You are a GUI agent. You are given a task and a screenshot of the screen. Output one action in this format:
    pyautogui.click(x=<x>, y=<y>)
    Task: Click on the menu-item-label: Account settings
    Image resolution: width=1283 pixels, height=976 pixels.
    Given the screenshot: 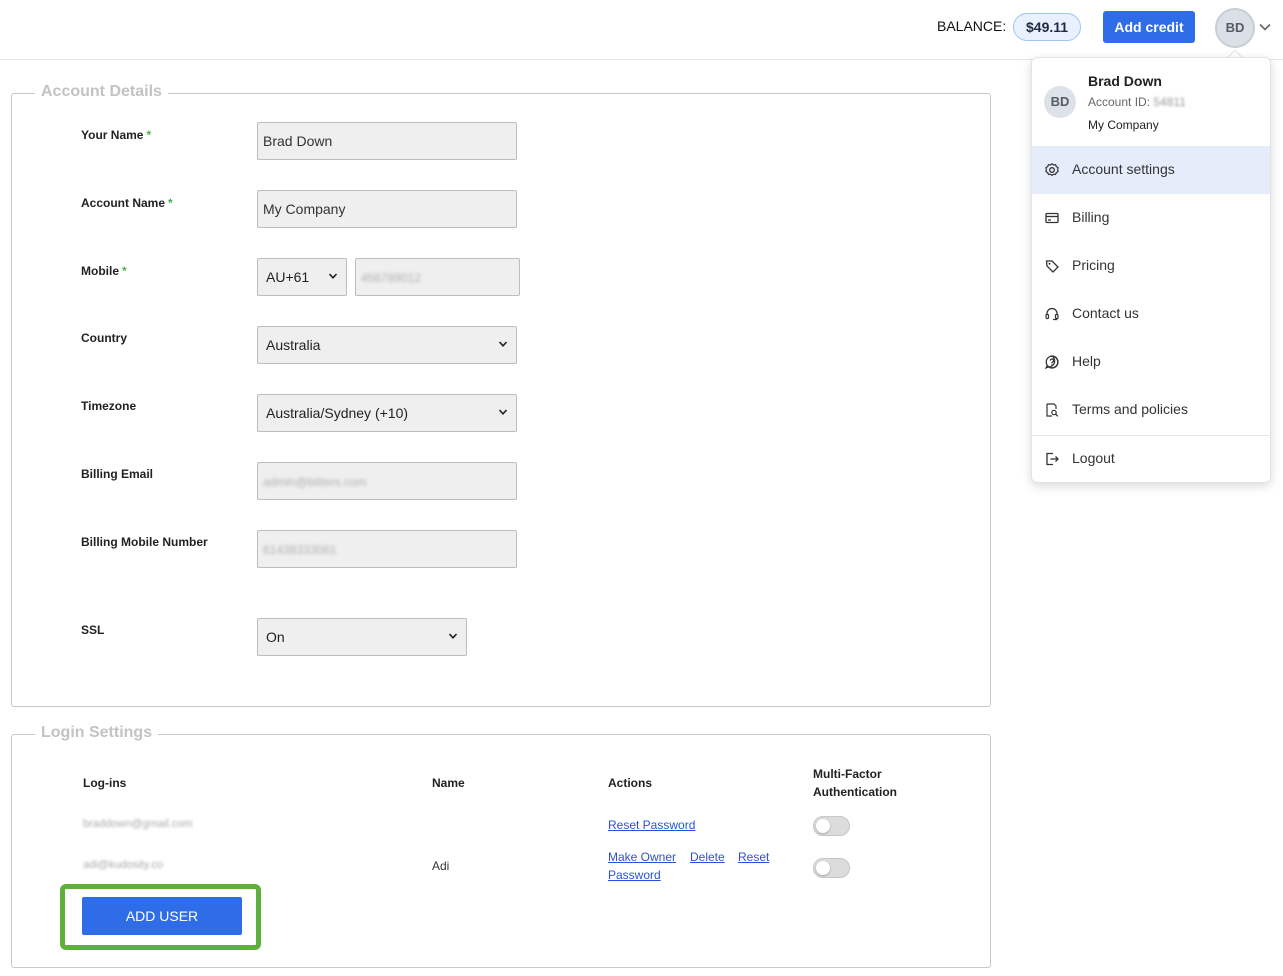 What is the action you would take?
    pyautogui.click(x=1123, y=169)
    